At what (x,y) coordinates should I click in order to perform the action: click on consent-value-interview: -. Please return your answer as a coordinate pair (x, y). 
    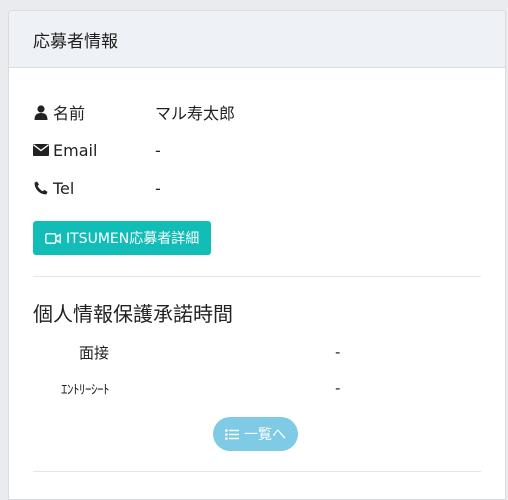
    Looking at the image, I should click on (338, 352).